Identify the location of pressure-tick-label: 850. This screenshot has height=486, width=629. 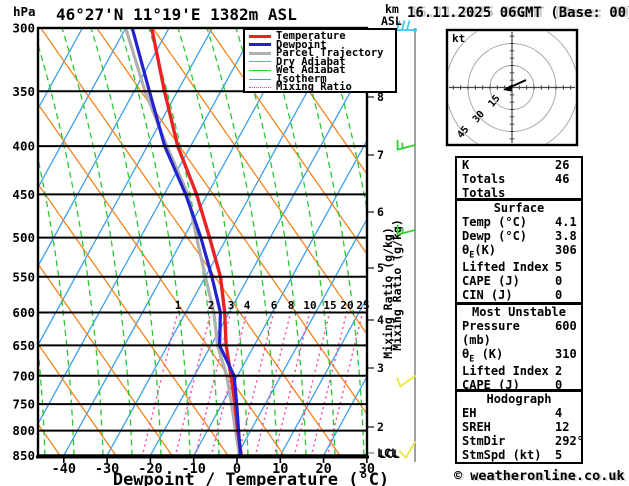
(23, 455).